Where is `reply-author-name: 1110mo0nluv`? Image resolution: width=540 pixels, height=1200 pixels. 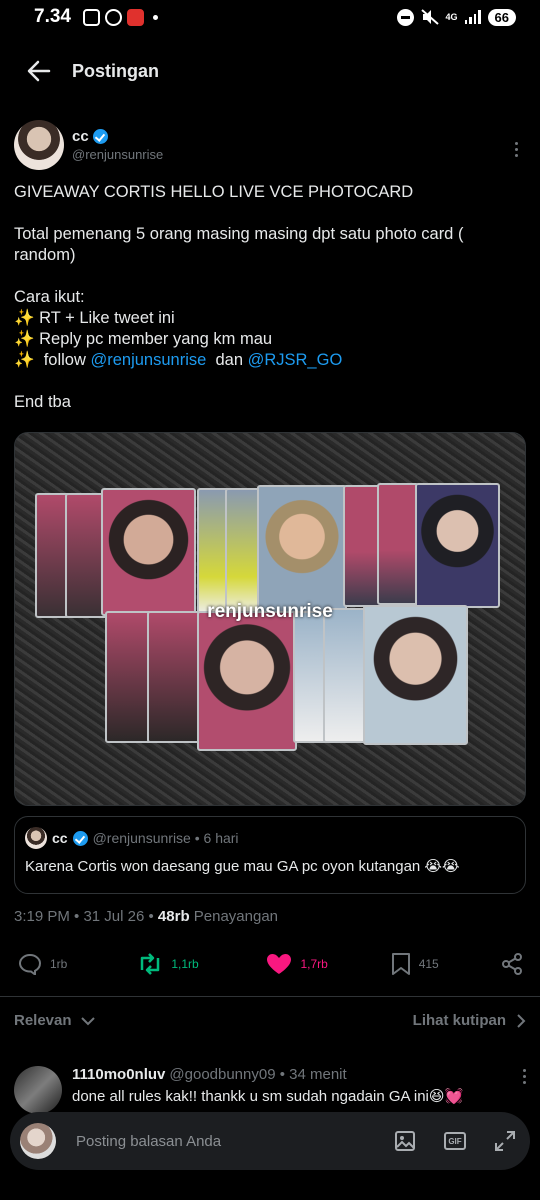
reply-author-name: 1110mo0nluv is located at coordinates (118, 1075).